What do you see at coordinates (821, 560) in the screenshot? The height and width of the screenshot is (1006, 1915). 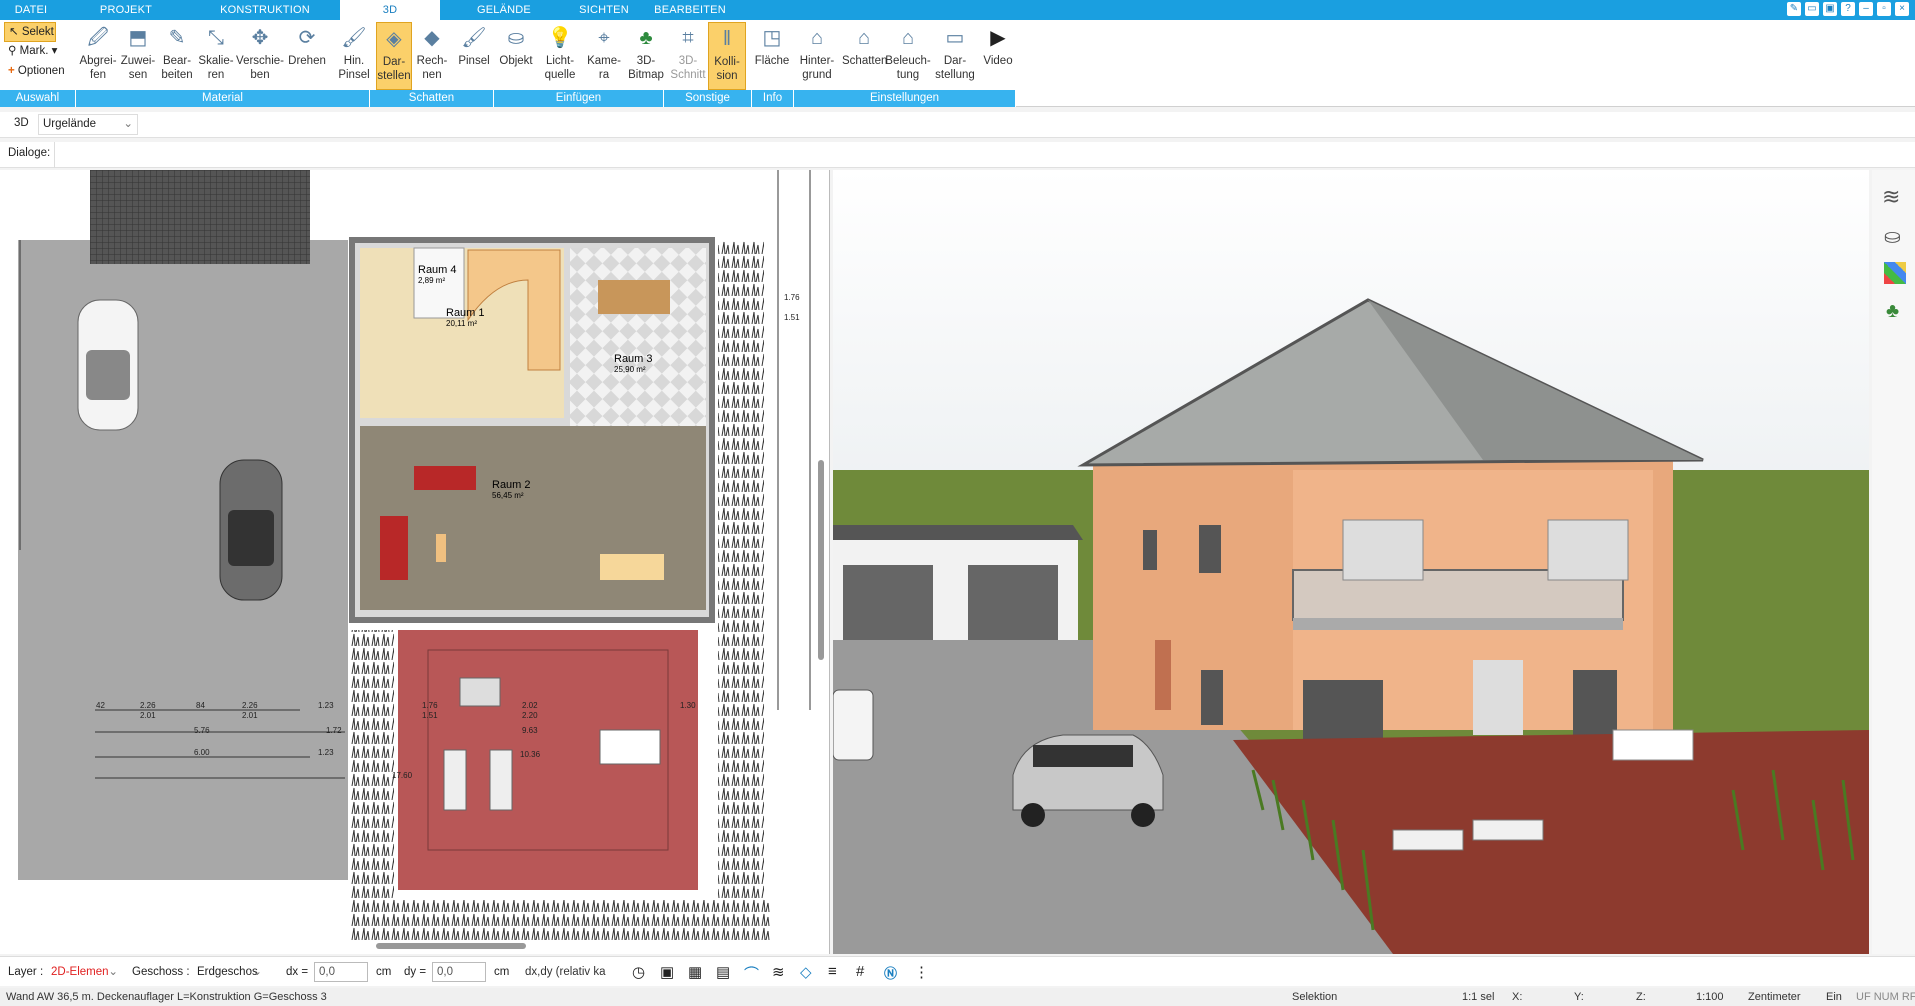 I see `vertical-scrollbar` at bounding box center [821, 560].